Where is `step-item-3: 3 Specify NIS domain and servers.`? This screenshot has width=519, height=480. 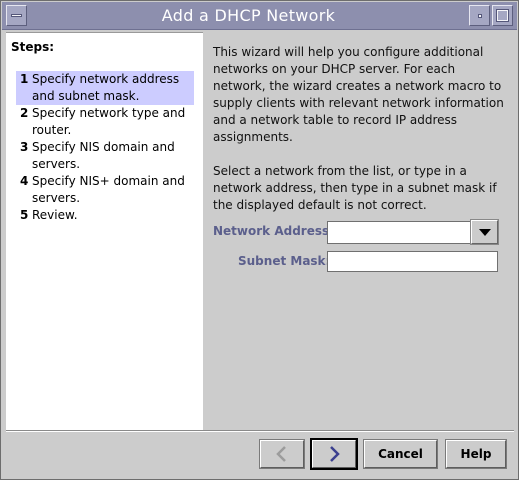 step-item-3: 3 Specify NIS domain and servers. is located at coordinates (105, 156).